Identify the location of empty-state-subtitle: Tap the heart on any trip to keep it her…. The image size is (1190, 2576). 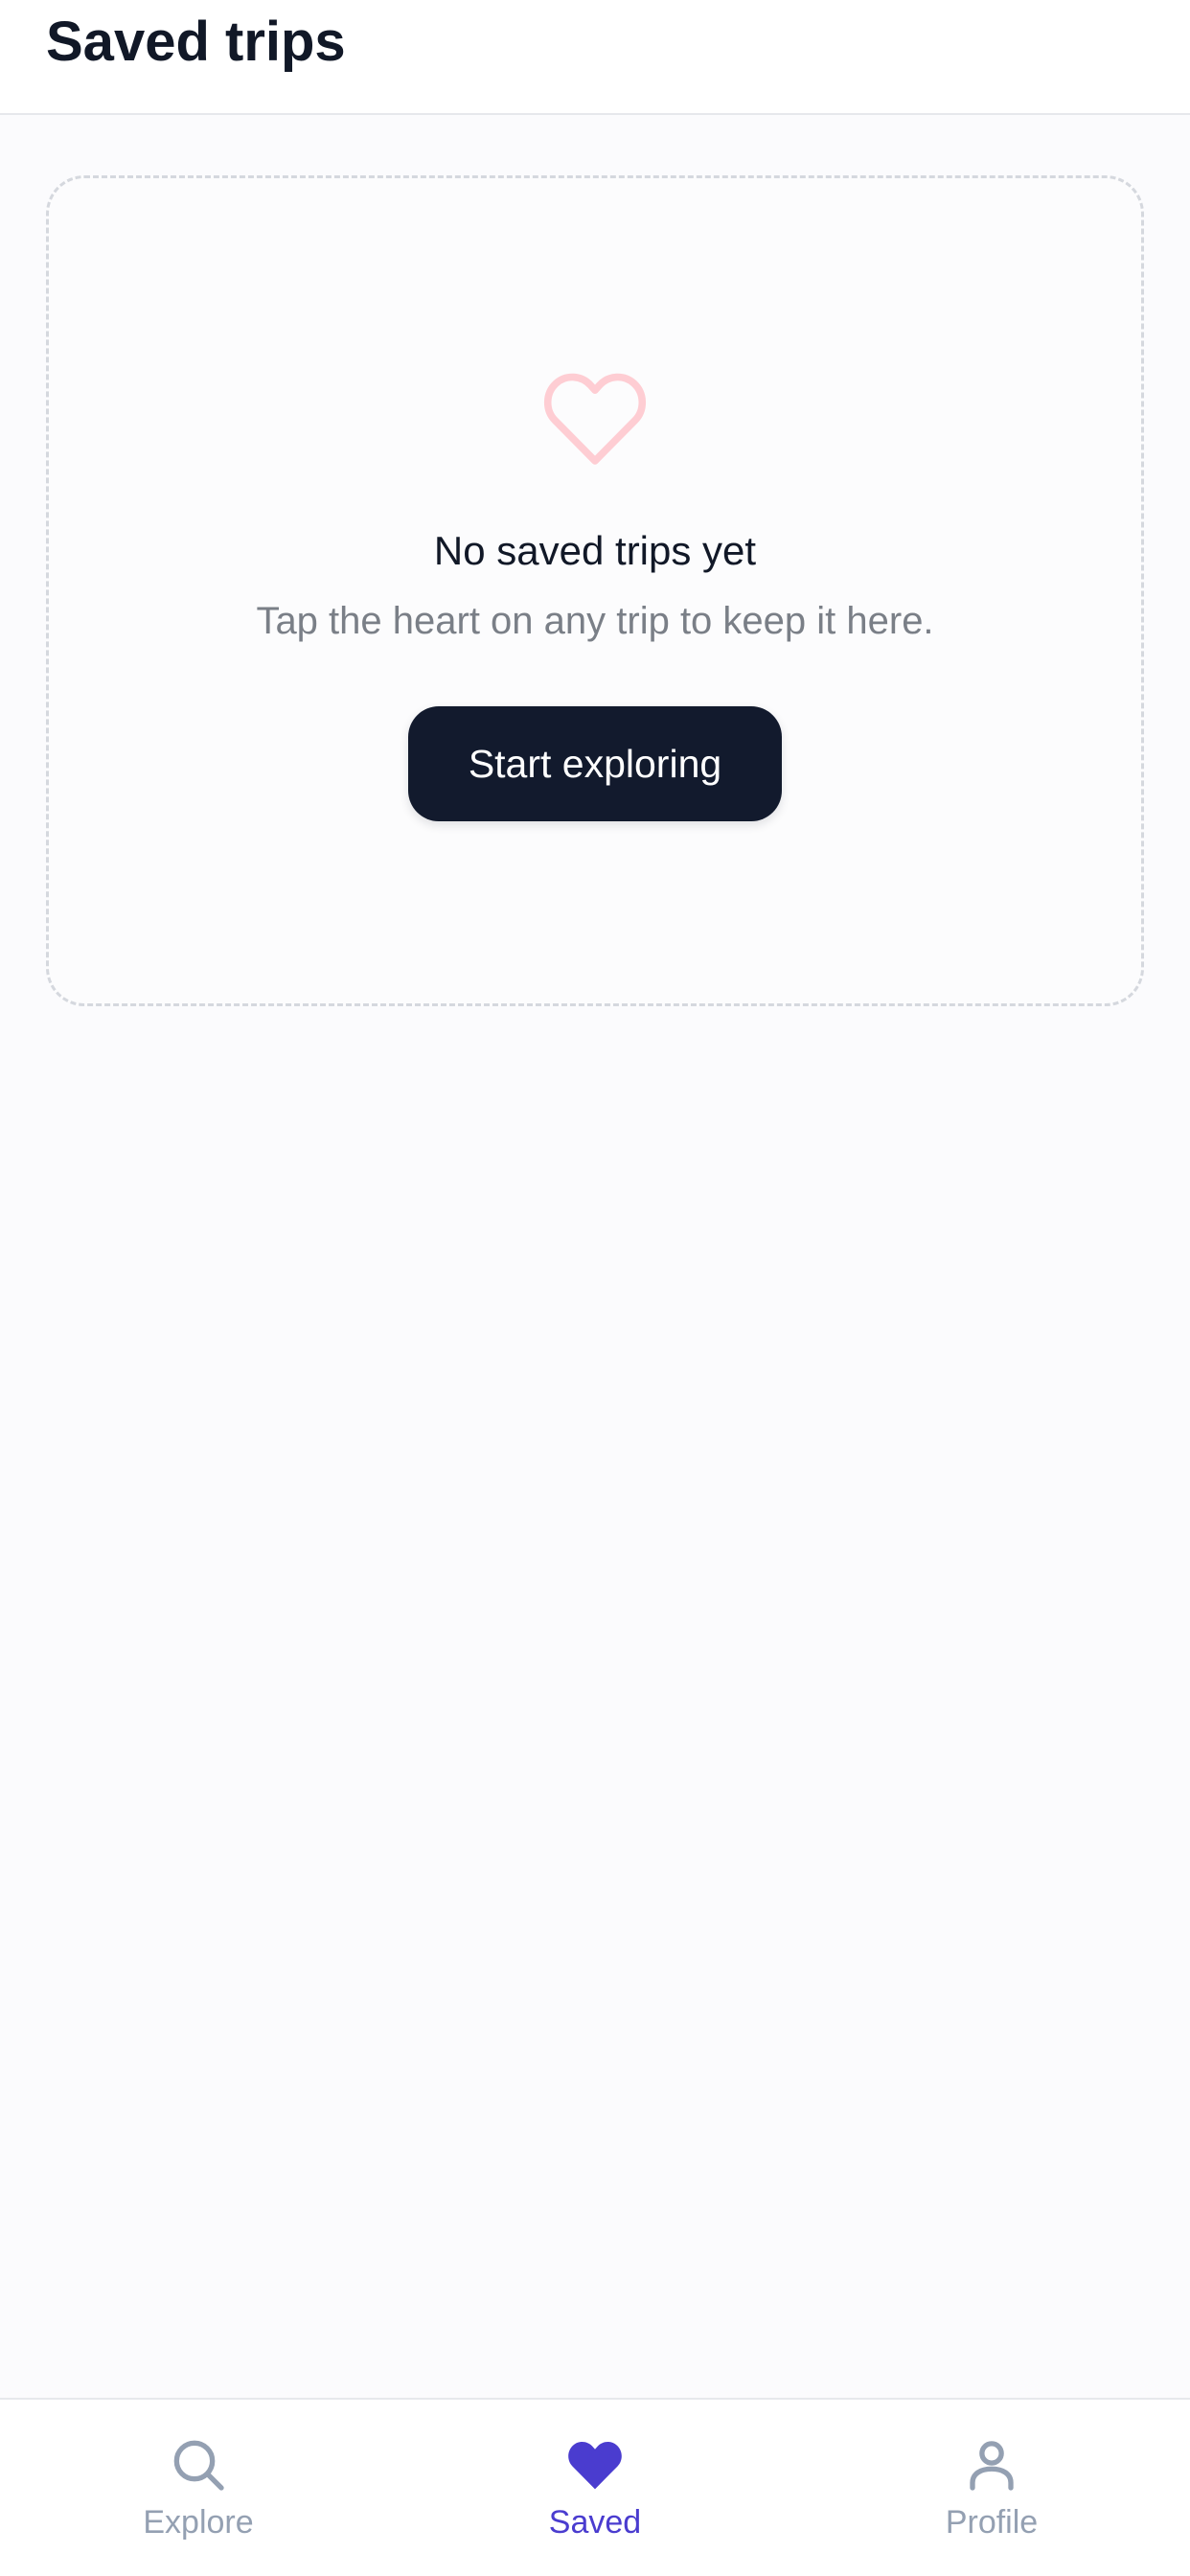
(595, 621).